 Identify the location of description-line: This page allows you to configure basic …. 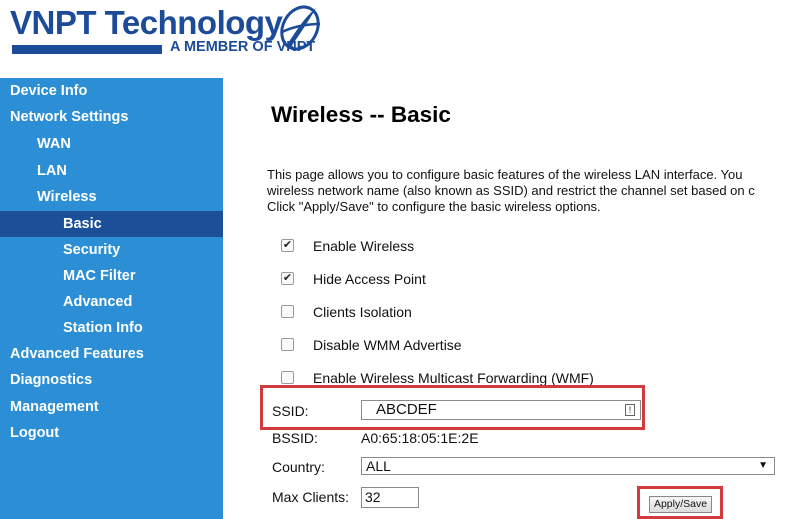
(505, 174).